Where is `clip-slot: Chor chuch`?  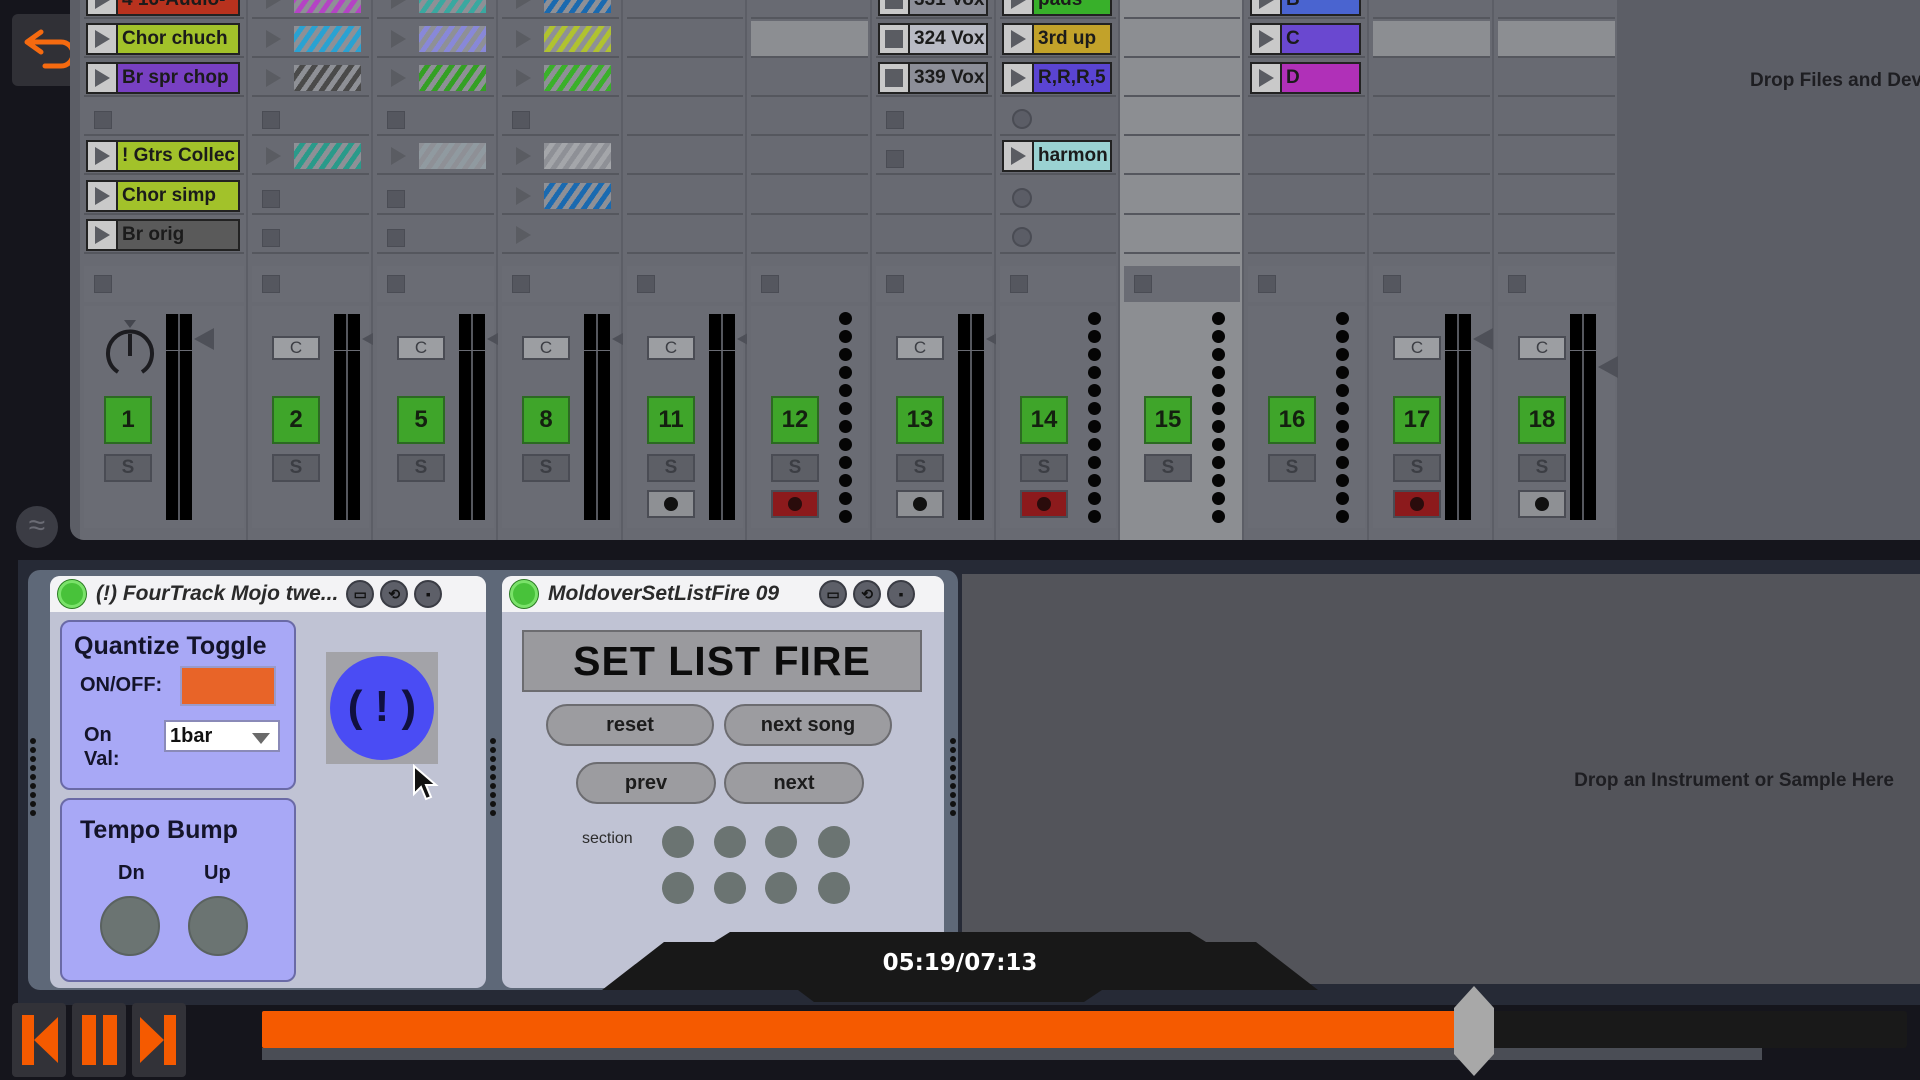 clip-slot: Chor chuch is located at coordinates (164, 39).